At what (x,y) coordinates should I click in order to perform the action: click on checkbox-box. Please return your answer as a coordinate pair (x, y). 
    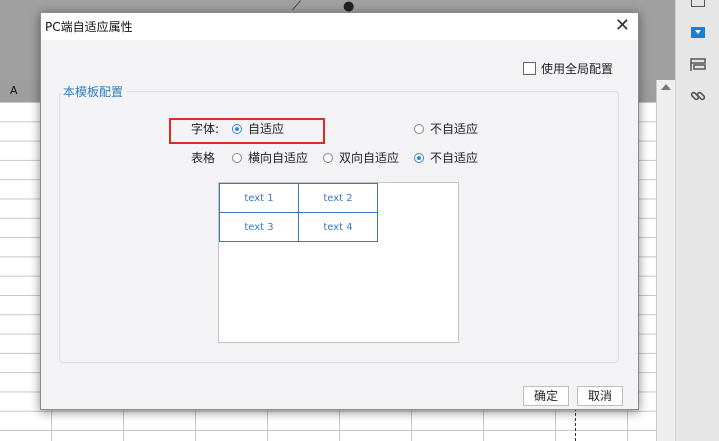
    Looking at the image, I should click on (529, 68).